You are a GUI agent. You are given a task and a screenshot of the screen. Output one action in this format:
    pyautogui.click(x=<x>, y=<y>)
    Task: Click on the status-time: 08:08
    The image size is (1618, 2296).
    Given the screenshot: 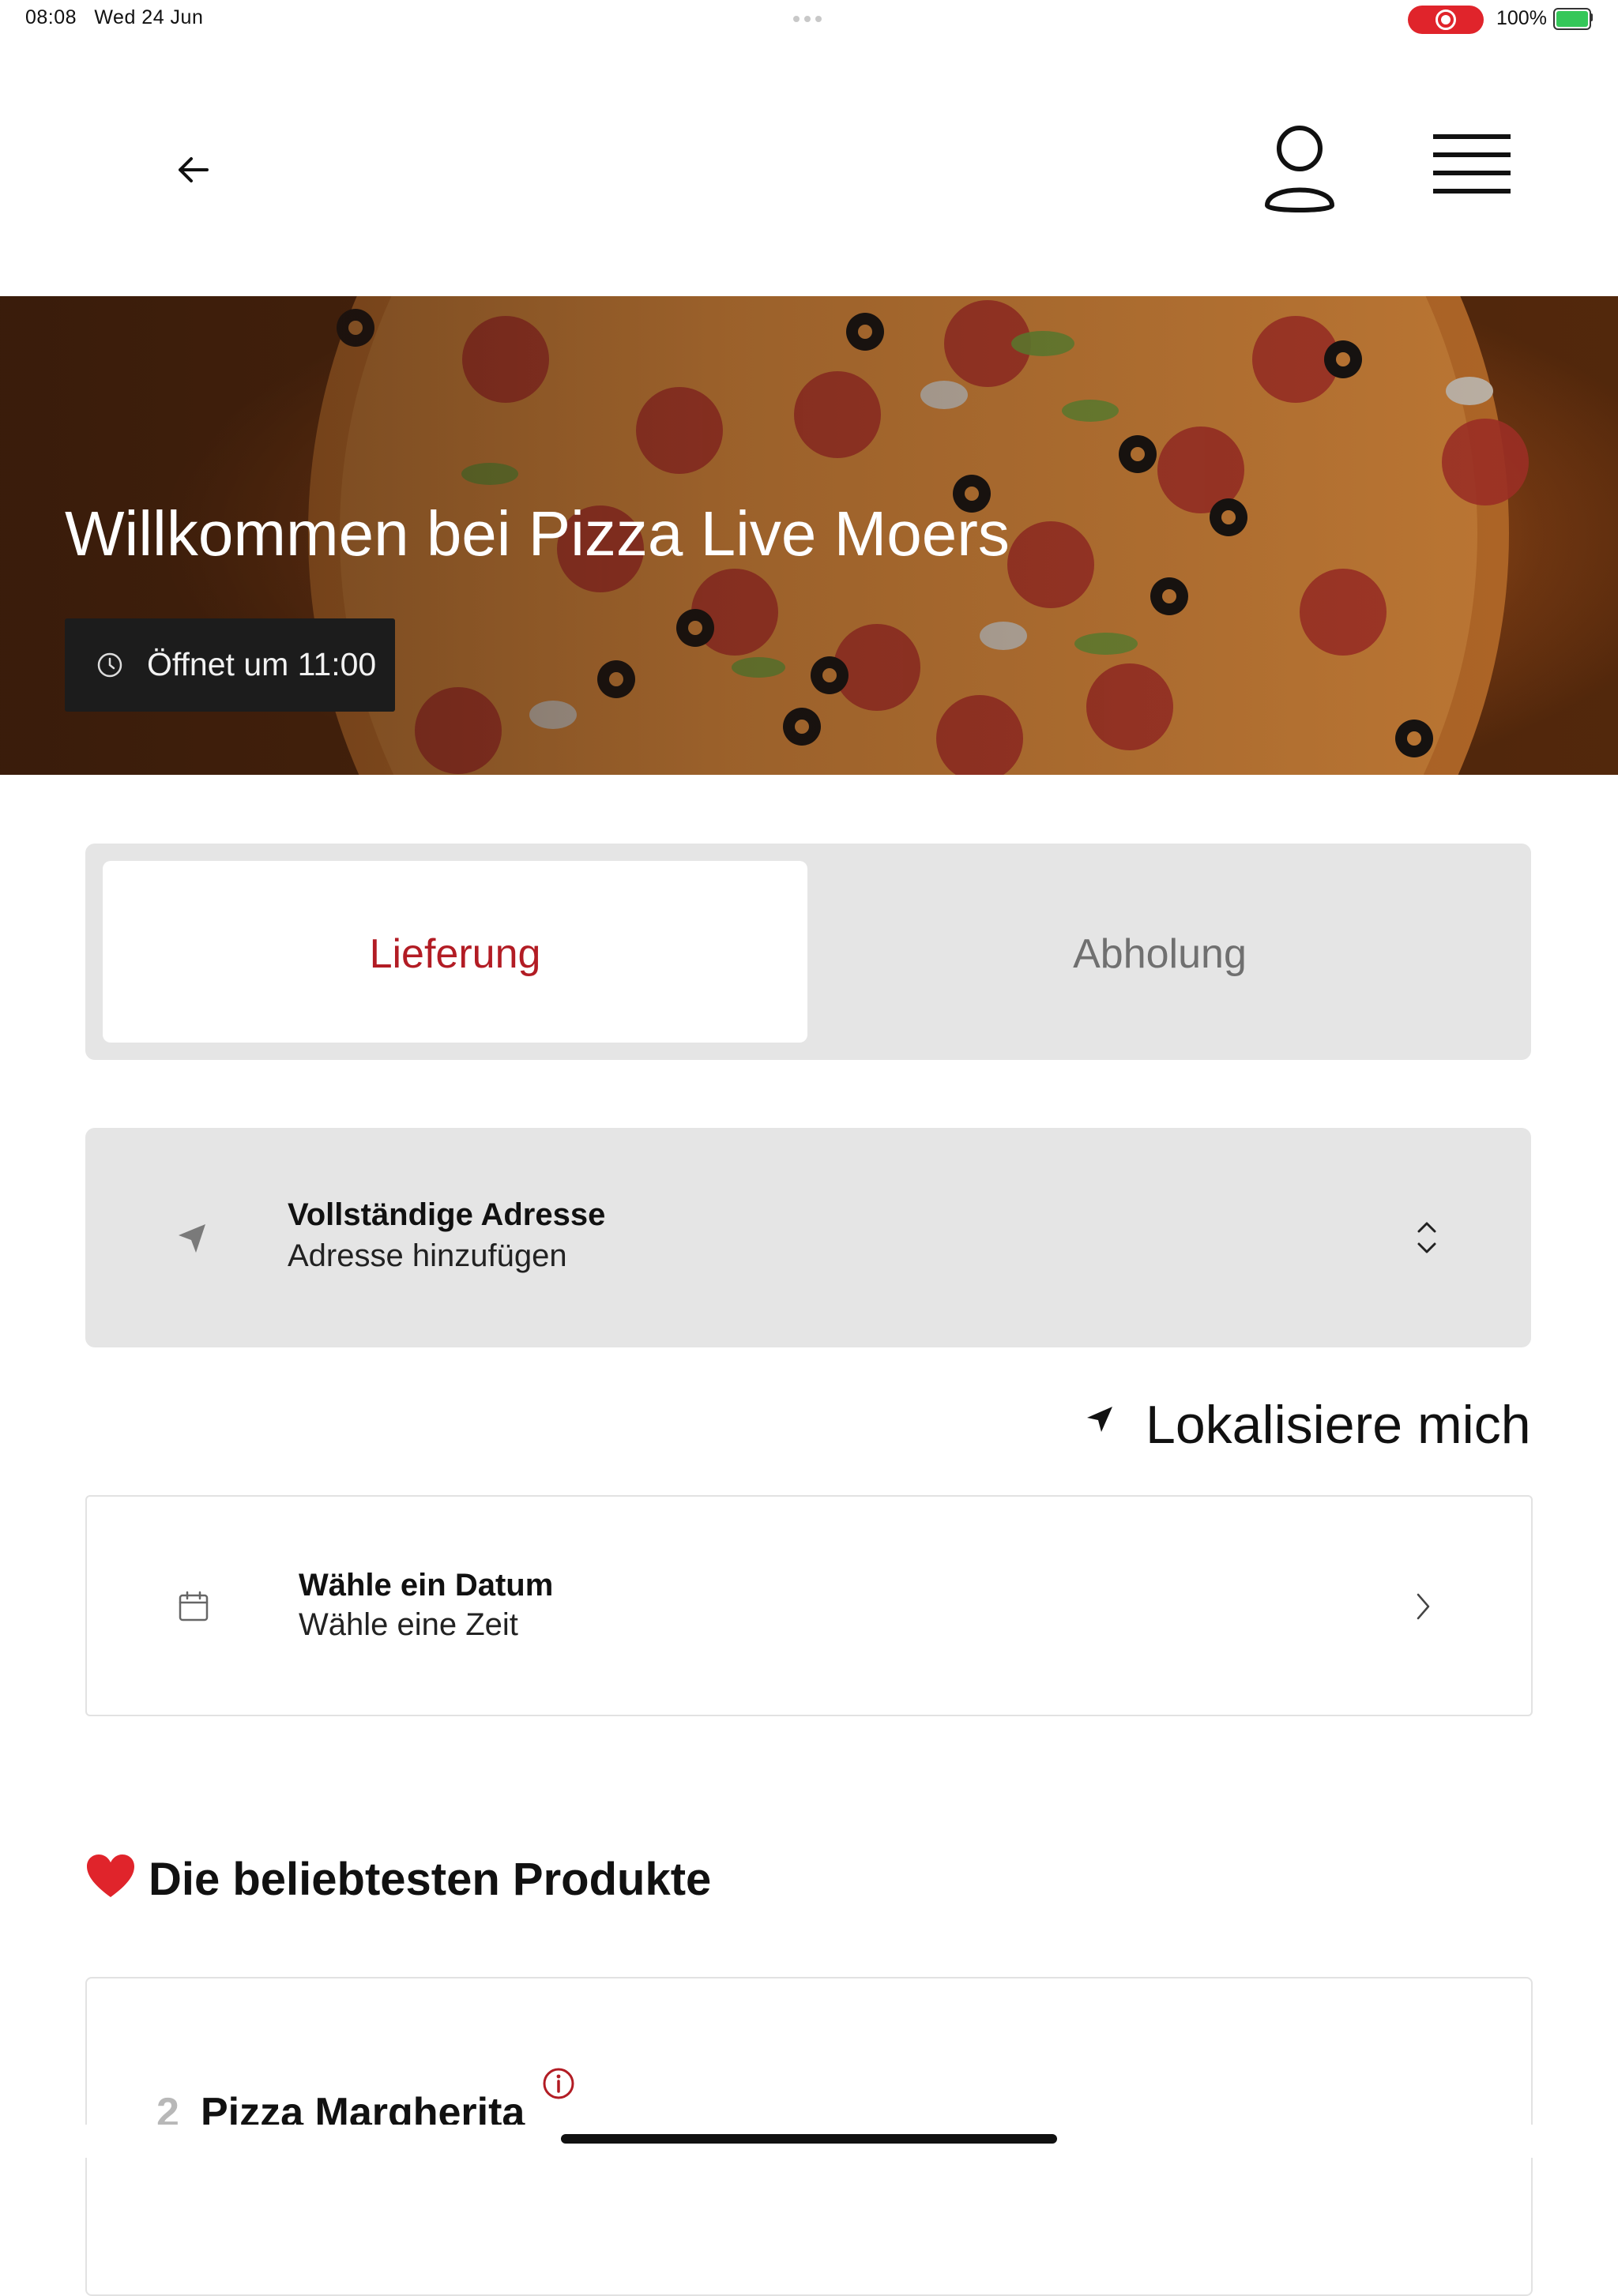 What is the action you would take?
    pyautogui.click(x=51, y=17)
    